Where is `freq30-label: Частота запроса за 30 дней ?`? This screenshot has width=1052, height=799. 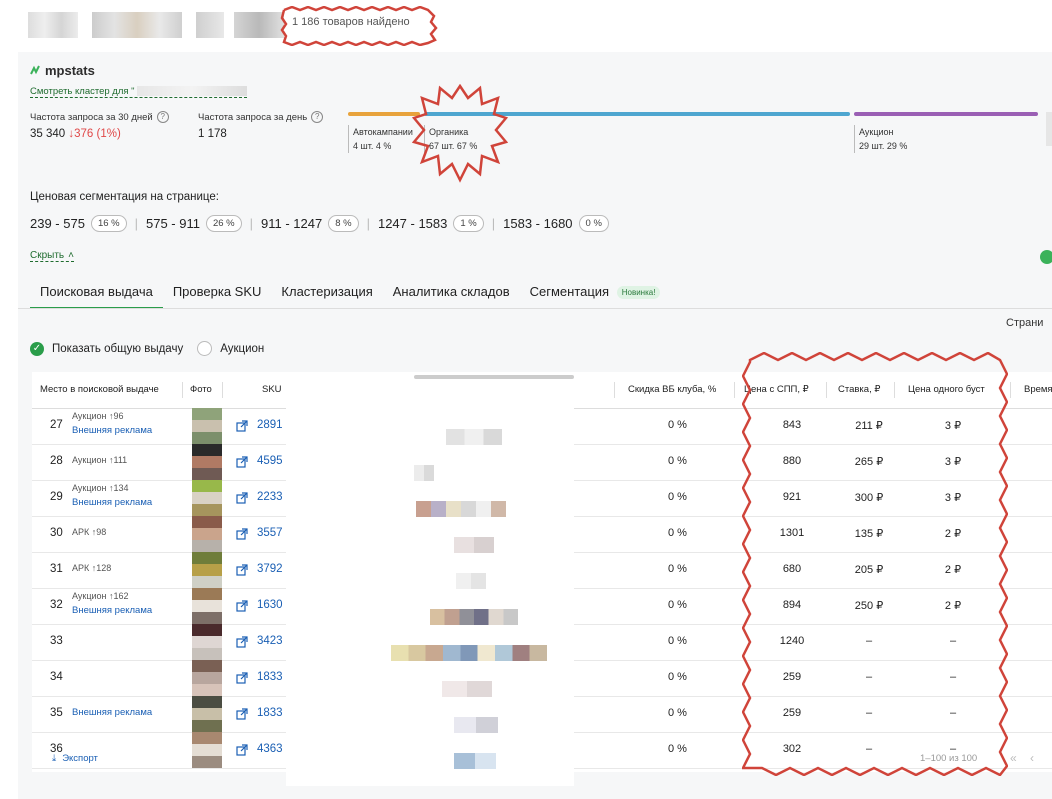 freq30-label: Частота запроса за 30 дней ? is located at coordinates (99, 117).